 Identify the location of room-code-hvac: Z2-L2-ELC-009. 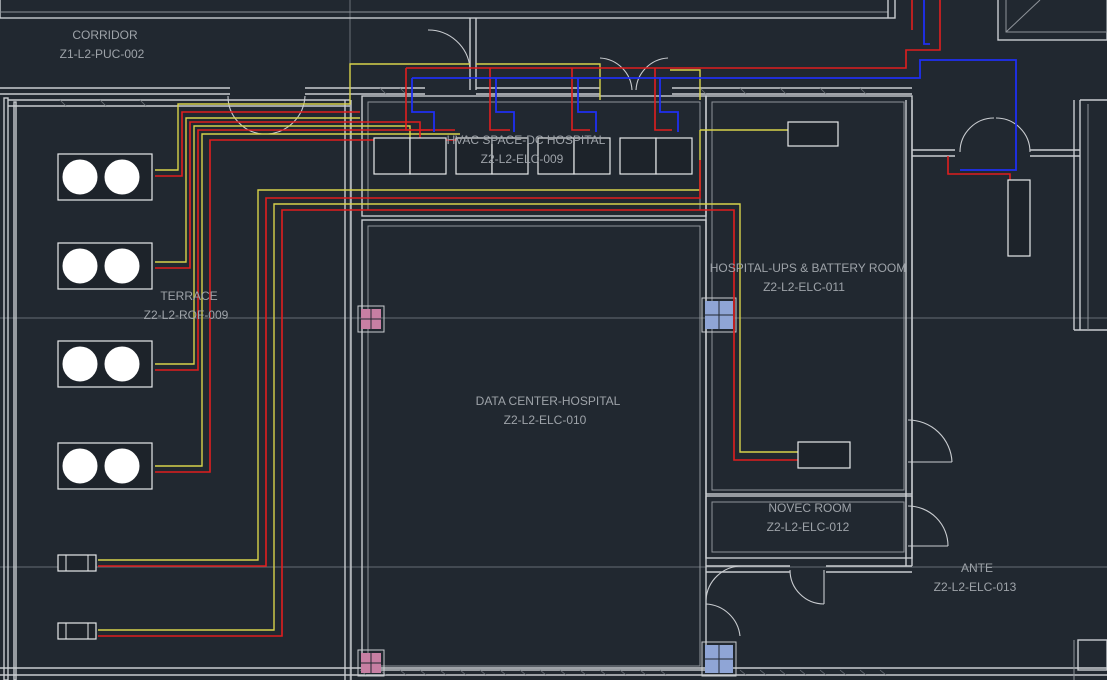
(522, 159).